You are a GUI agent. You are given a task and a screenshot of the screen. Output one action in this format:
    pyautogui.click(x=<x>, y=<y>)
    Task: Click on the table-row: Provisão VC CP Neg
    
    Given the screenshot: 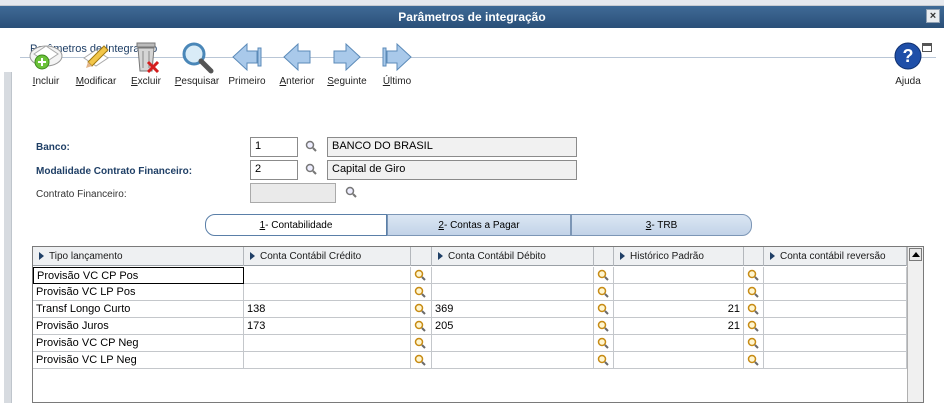 What is the action you would take?
    pyautogui.click(x=470, y=343)
    